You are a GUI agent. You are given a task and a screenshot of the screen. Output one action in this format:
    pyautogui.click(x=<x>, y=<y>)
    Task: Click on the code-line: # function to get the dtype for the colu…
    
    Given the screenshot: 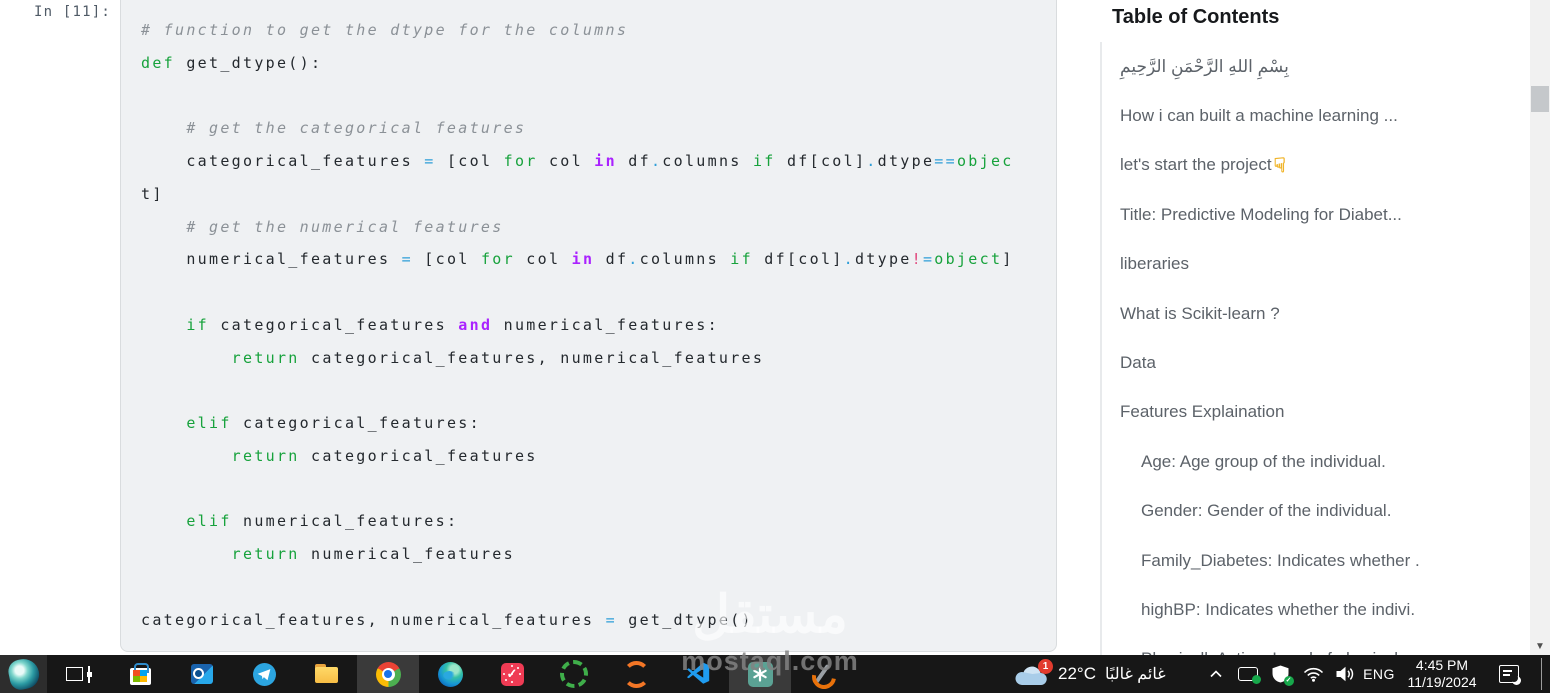 What is the action you would take?
    pyautogui.click(x=595, y=30)
    